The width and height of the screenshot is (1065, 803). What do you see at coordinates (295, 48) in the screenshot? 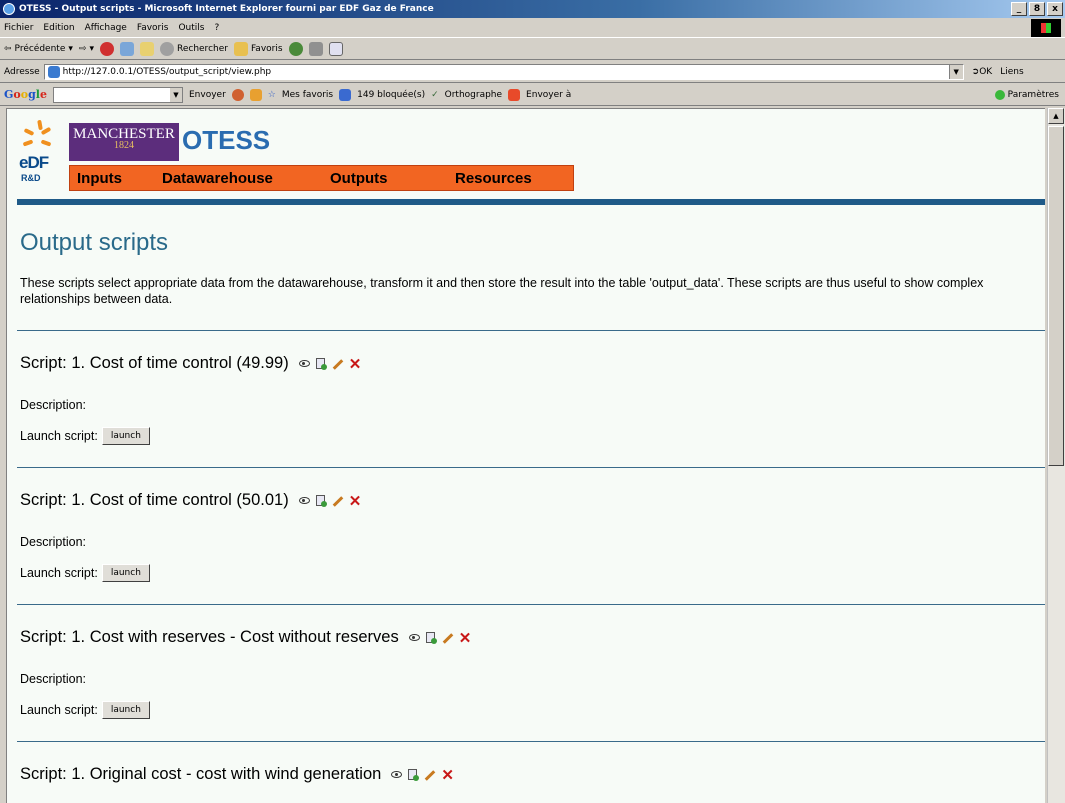
I see `history-icon` at bounding box center [295, 48].